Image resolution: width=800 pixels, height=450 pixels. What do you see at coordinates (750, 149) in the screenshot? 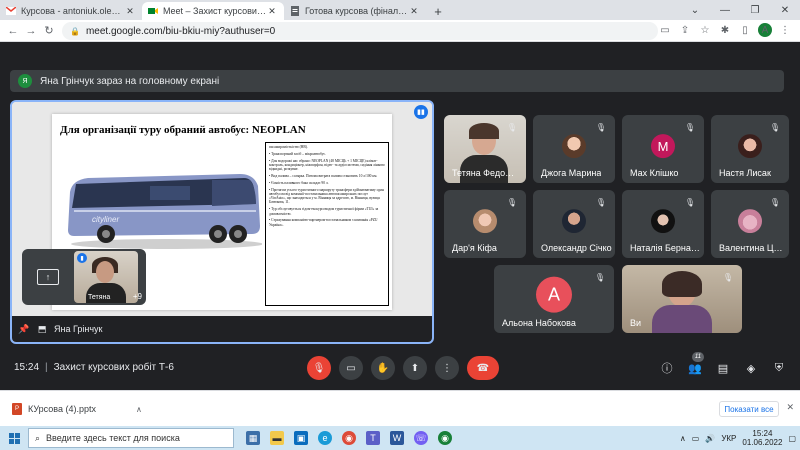
I see `participant-tile: 🎙 Настя Лисак` at bounding box center [750, 149].